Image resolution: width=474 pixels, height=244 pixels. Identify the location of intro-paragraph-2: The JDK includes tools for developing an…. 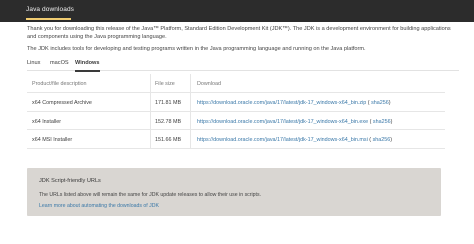
(196, 48).